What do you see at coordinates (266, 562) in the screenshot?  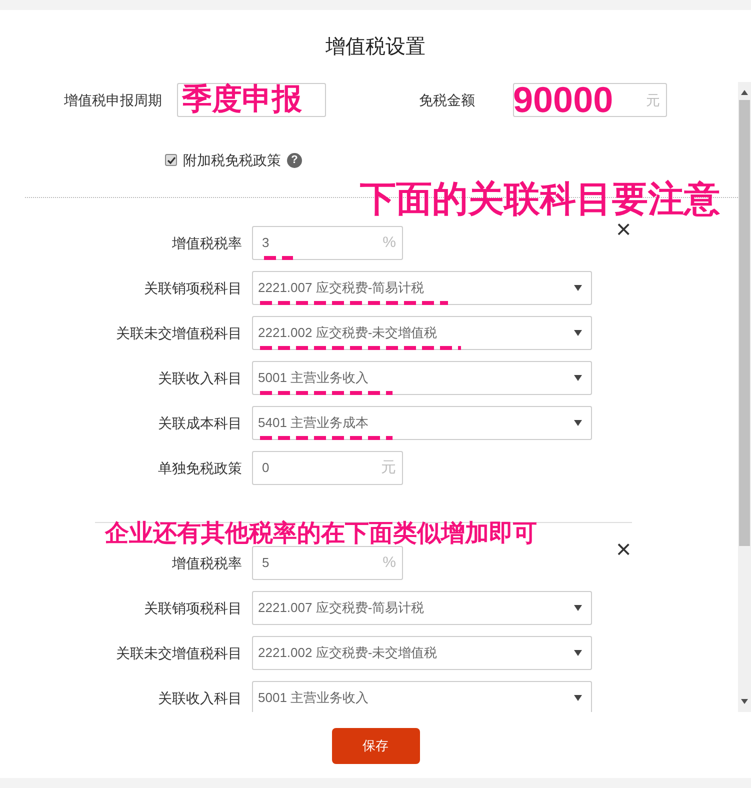 I see `field-value: 5` at bounding box center [266, 562].